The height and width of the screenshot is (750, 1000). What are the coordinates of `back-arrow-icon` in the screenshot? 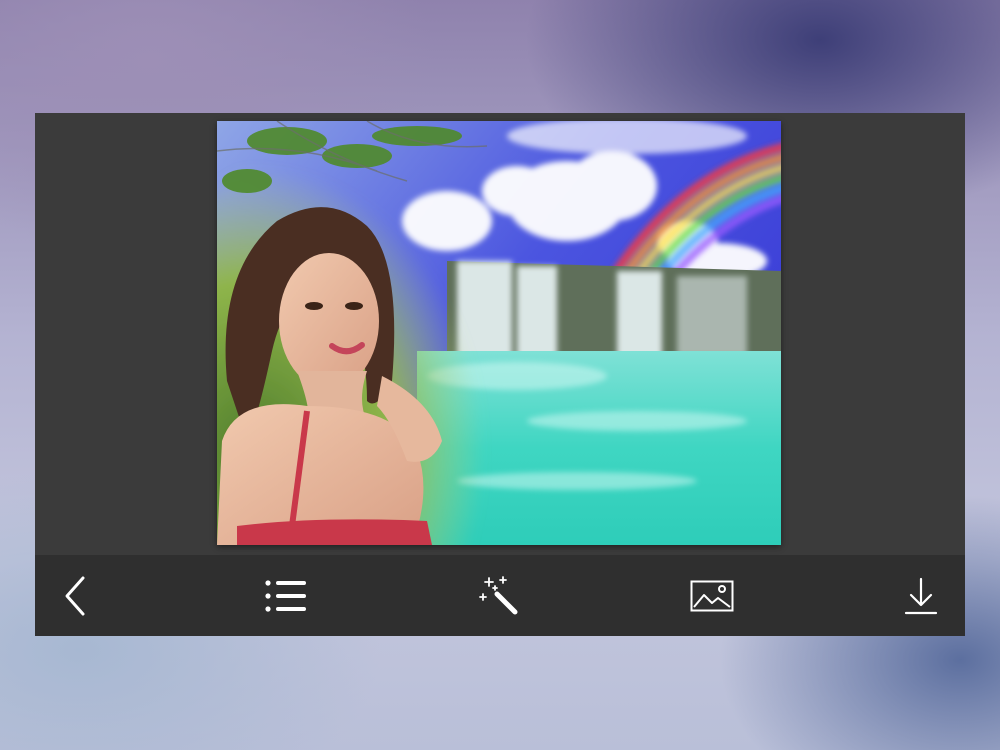 It's located at (75, 596).